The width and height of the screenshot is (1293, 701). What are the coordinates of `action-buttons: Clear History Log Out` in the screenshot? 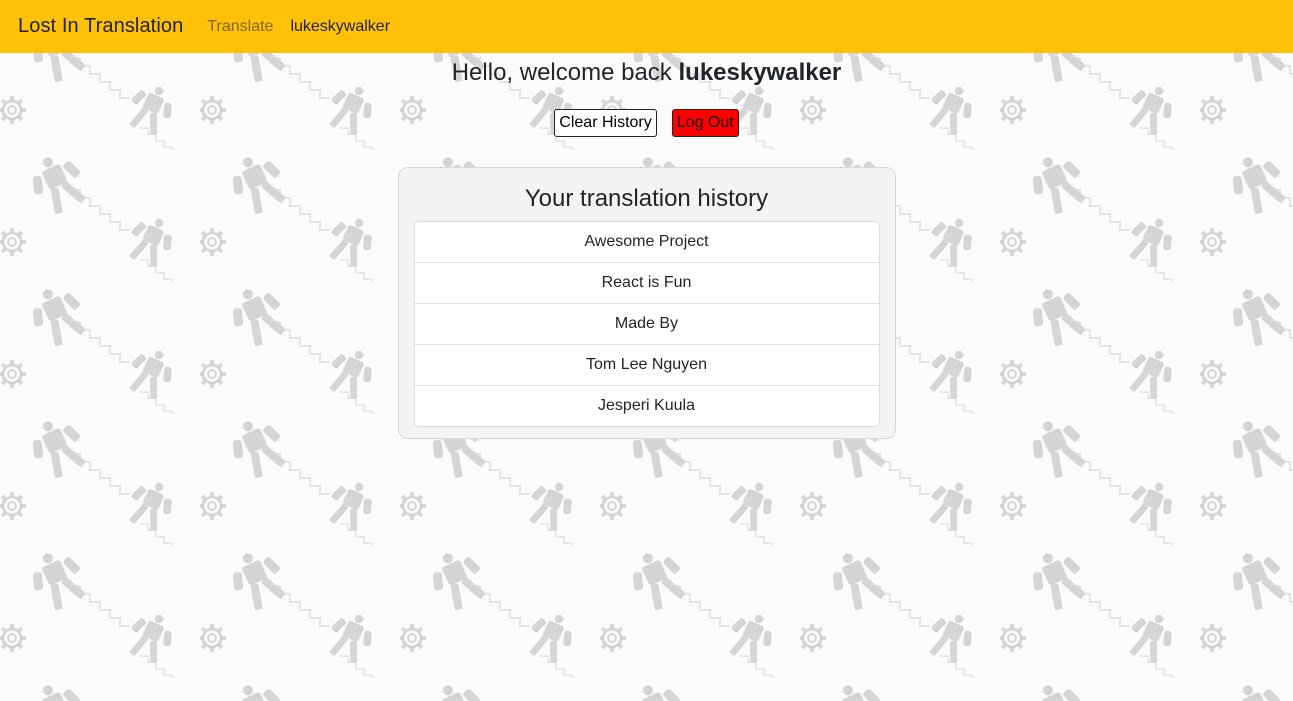 It's located at (646, 123).